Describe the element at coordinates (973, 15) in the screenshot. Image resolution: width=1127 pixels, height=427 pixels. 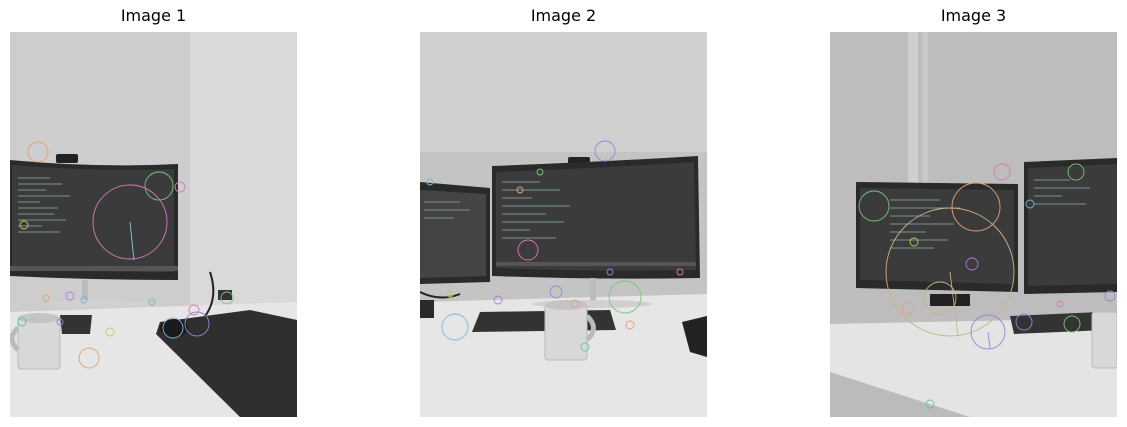
I see `image-3-title: Image 3` at that location.